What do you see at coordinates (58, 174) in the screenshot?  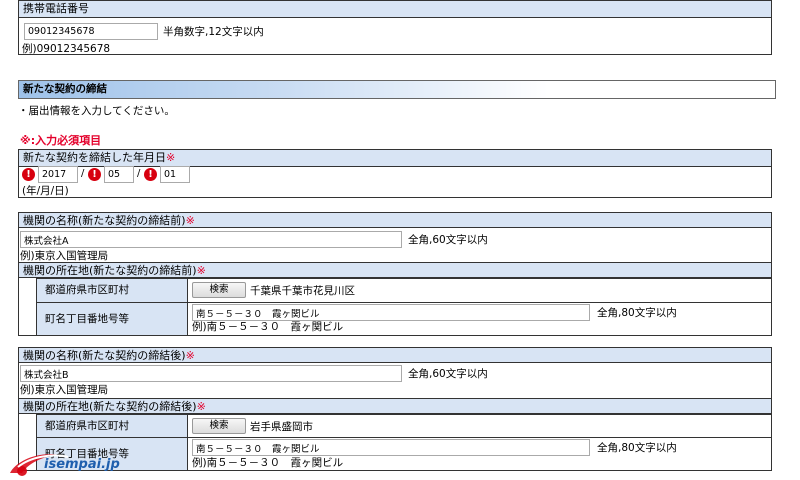 I see `year-input` at bounding box center [58, 174].